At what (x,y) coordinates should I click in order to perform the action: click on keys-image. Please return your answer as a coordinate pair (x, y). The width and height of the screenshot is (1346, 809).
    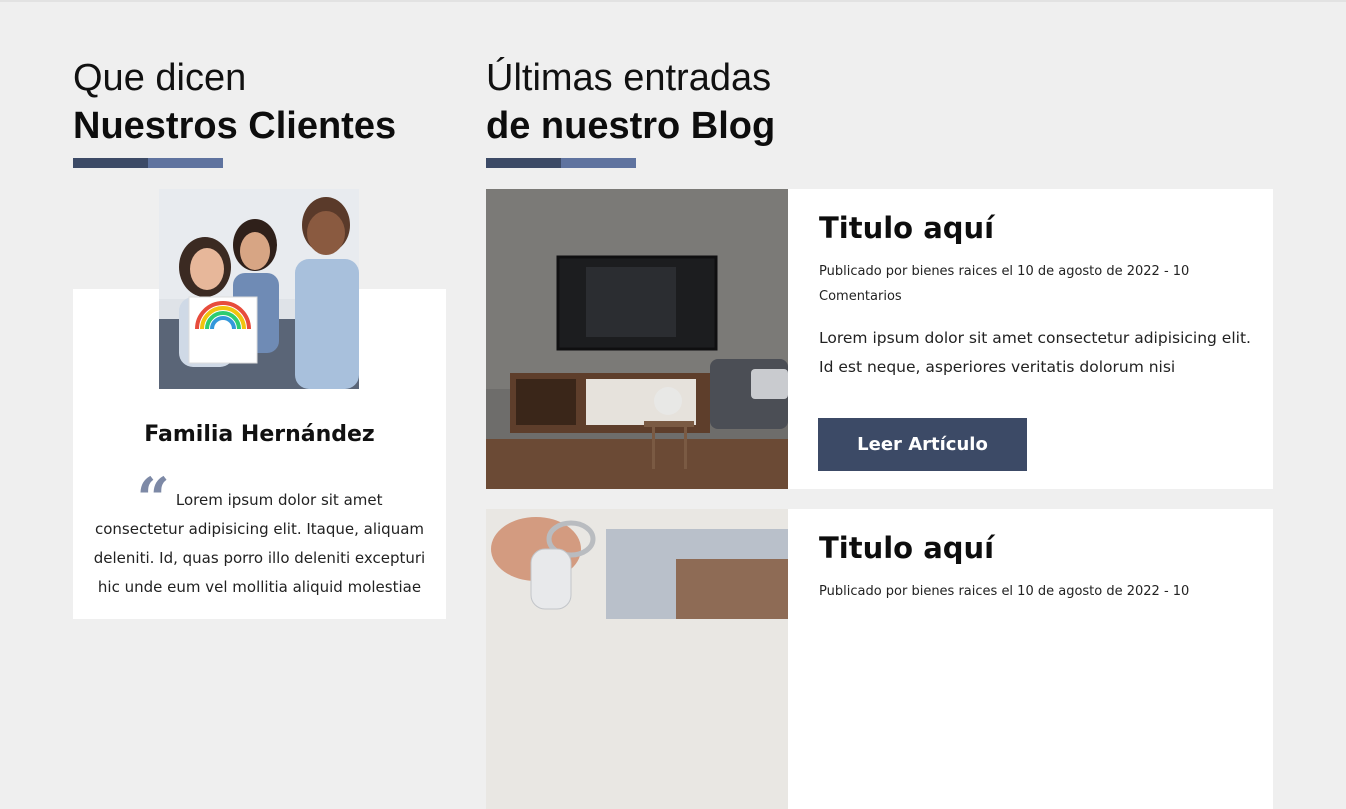
    Looking at the image, I should click on (637, 659).